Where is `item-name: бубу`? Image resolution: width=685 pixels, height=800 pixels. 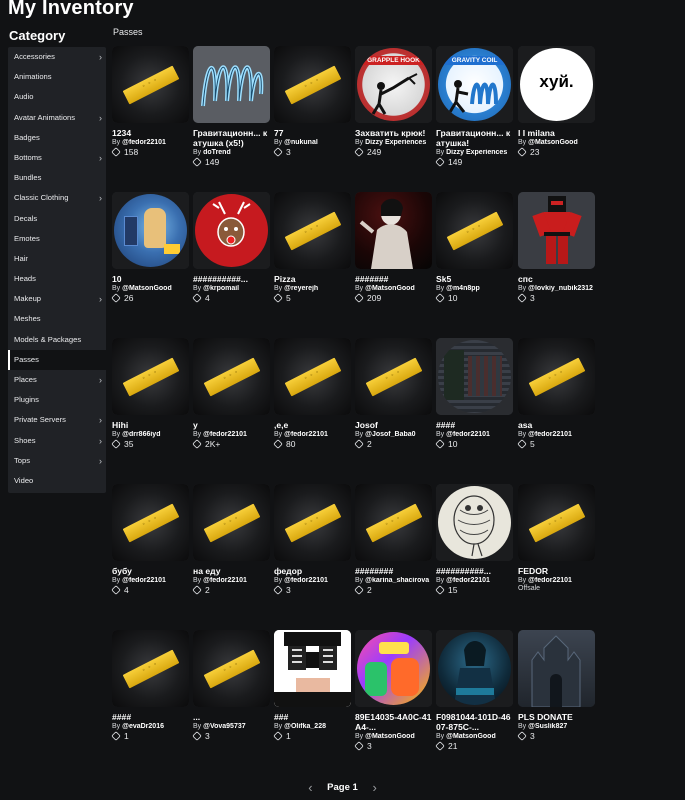 item-name: бубу is located at coordinates (151, 571).